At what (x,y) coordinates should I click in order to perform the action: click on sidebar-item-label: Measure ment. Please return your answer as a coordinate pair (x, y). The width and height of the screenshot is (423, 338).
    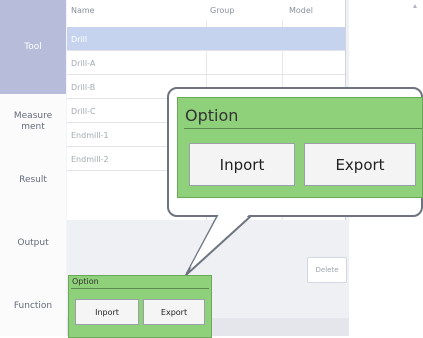
    Looking at the image, I should click on (33, 121).